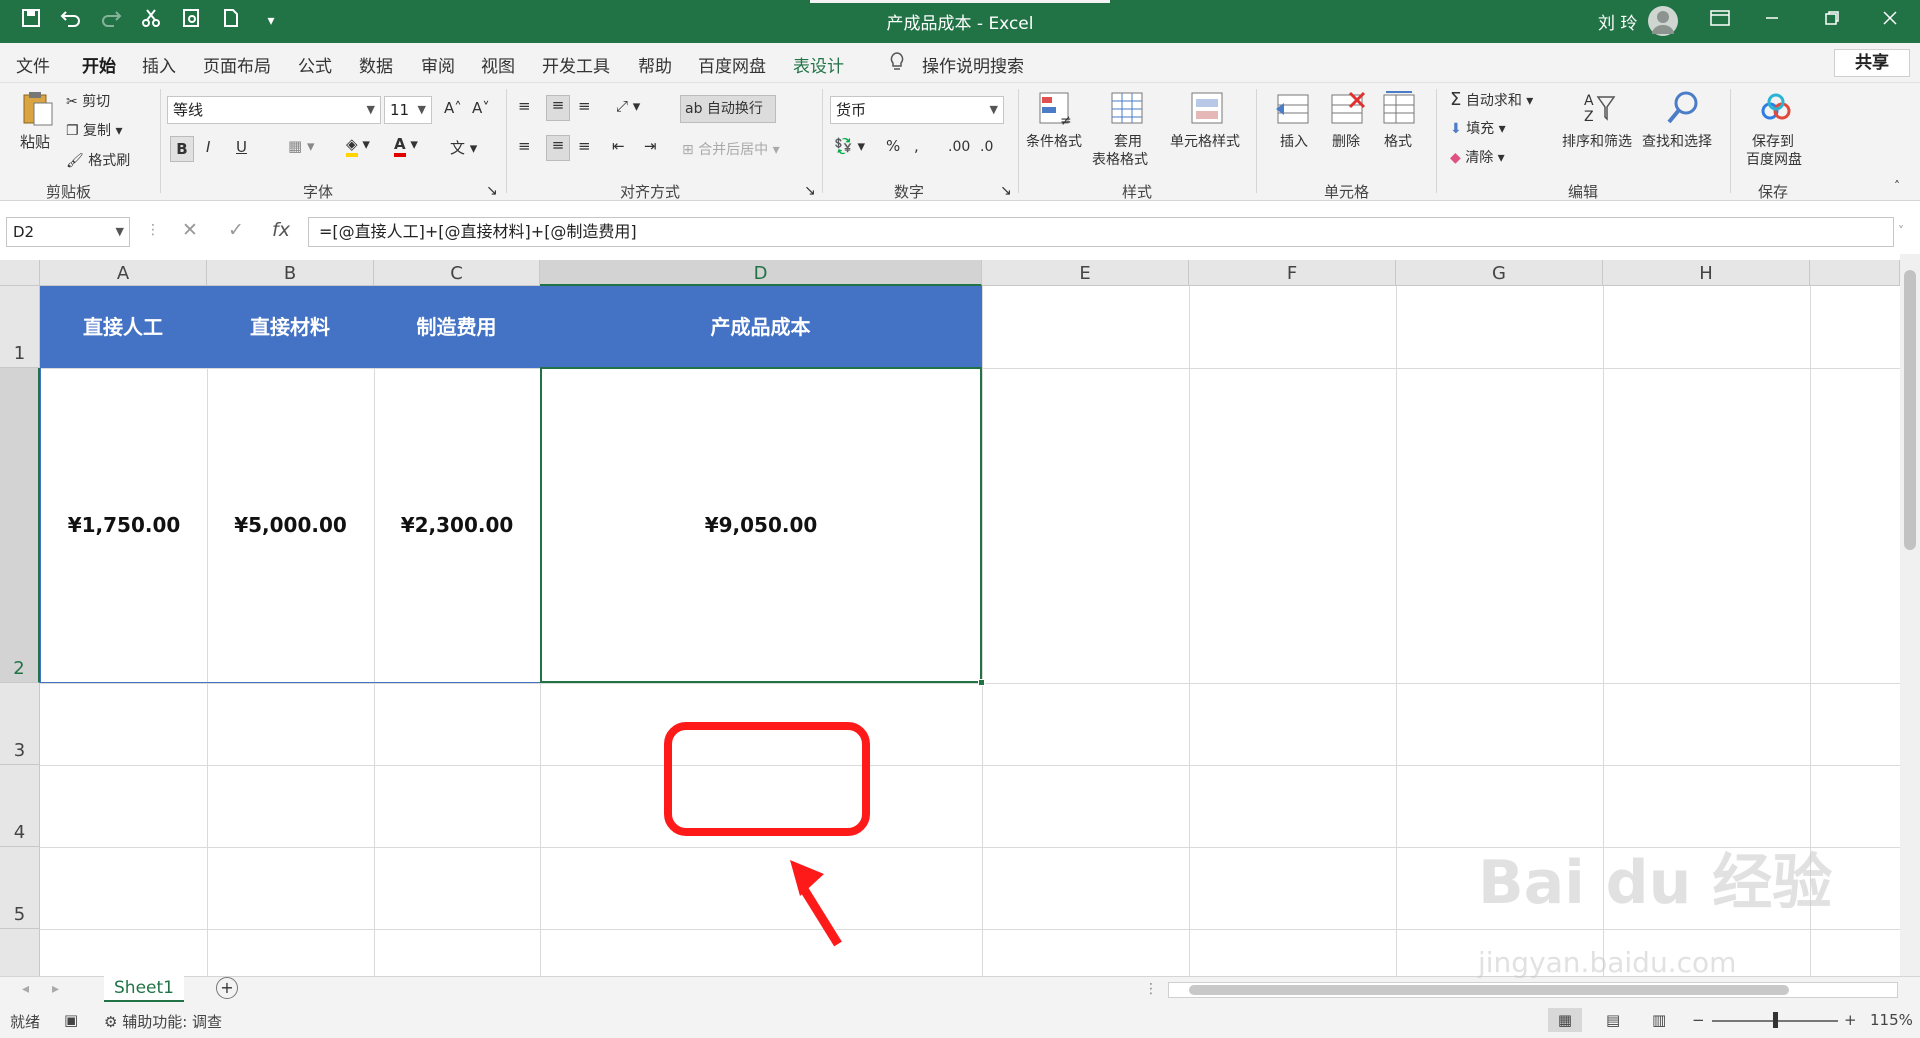  I want to click on orientation-icon: ⤢ ▾, so click(628, 106).